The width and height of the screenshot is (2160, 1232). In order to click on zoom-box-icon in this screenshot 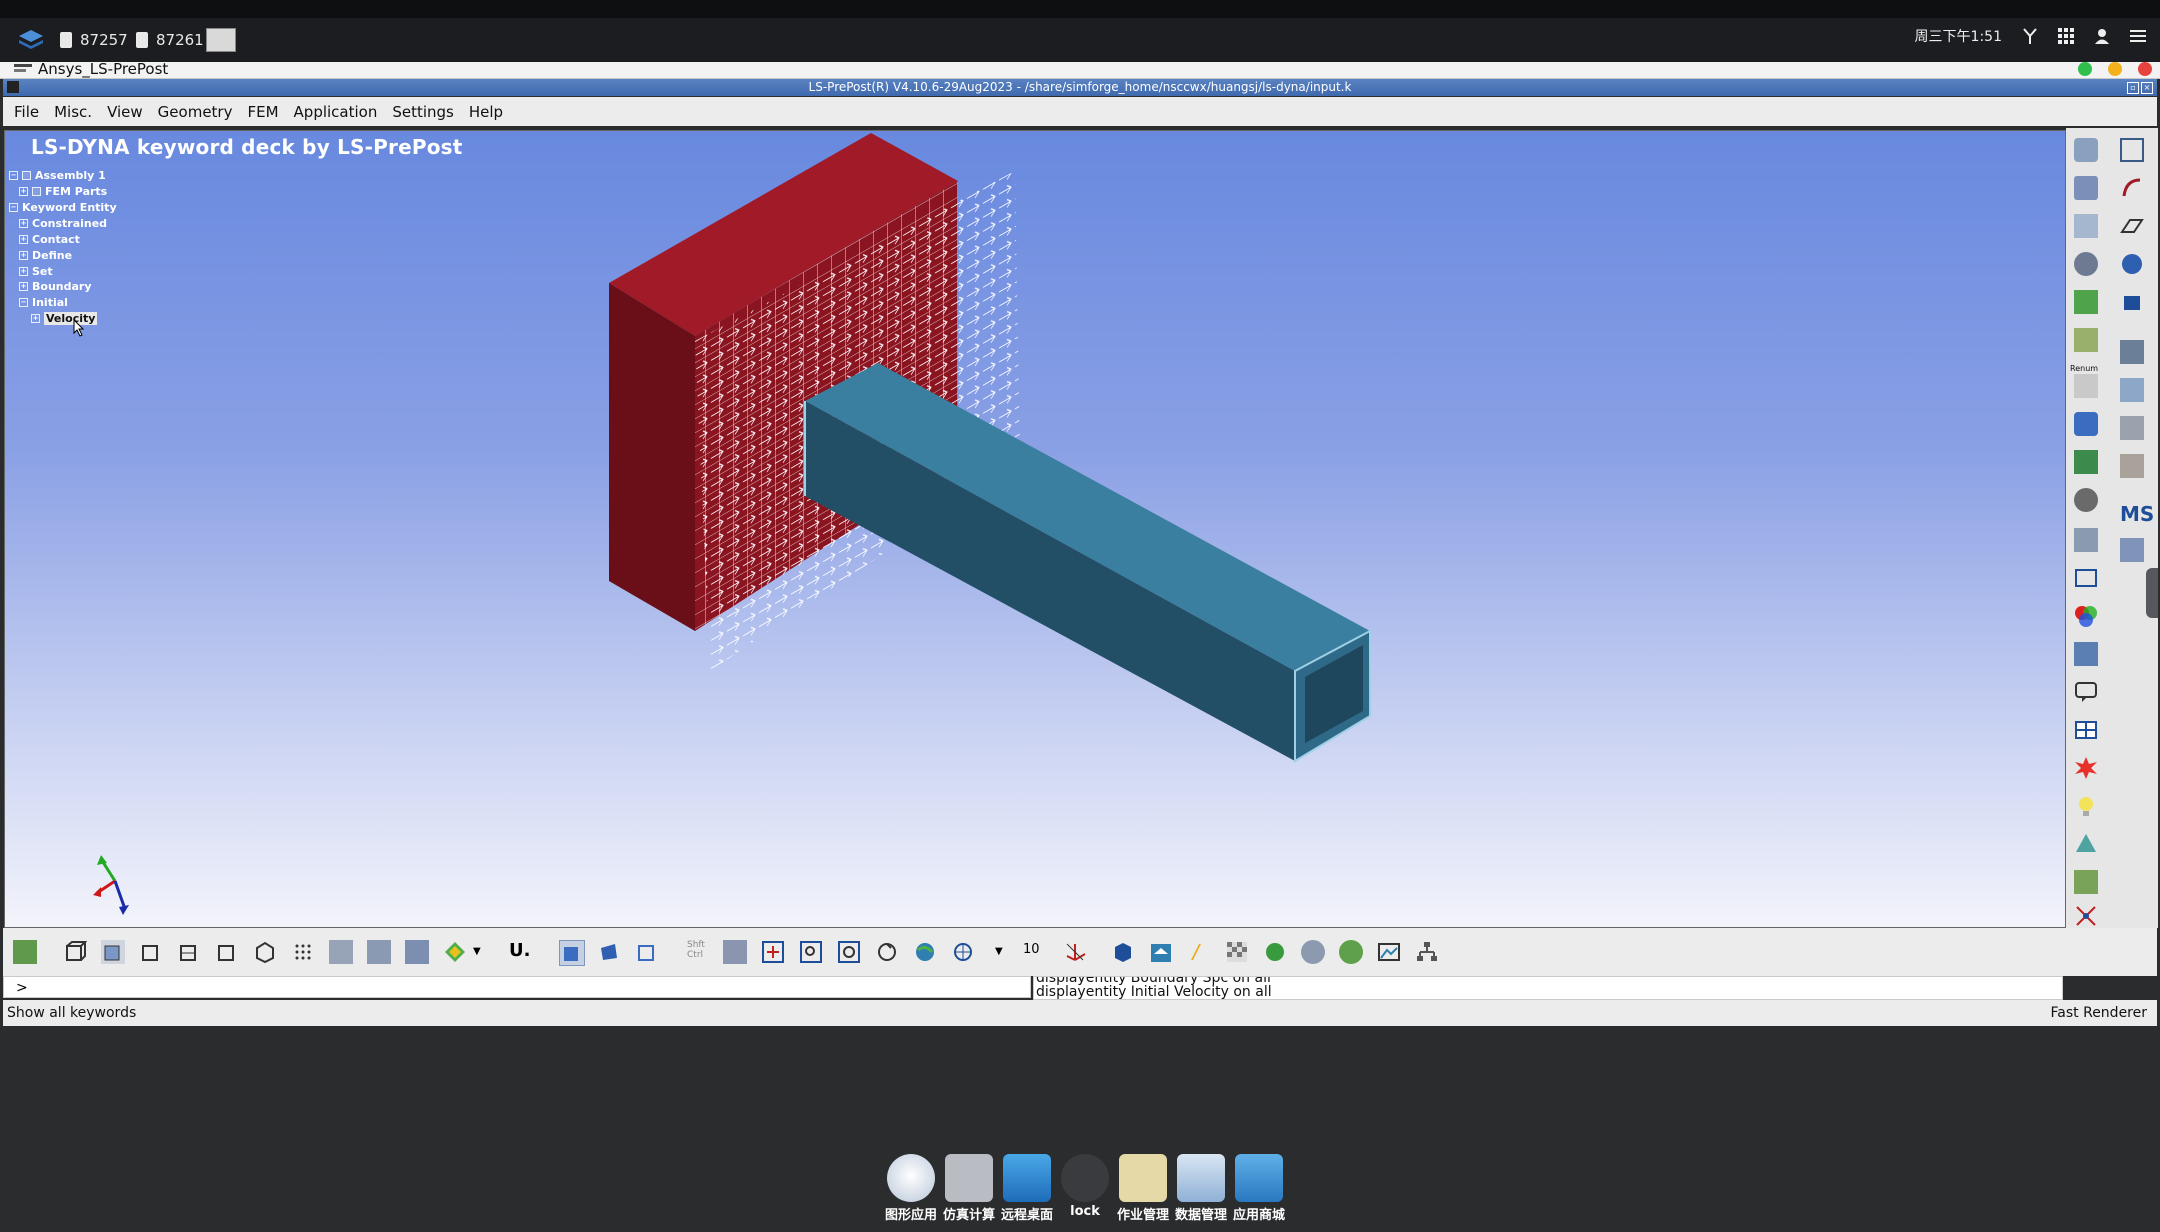, I will do `click(811, 952)`.